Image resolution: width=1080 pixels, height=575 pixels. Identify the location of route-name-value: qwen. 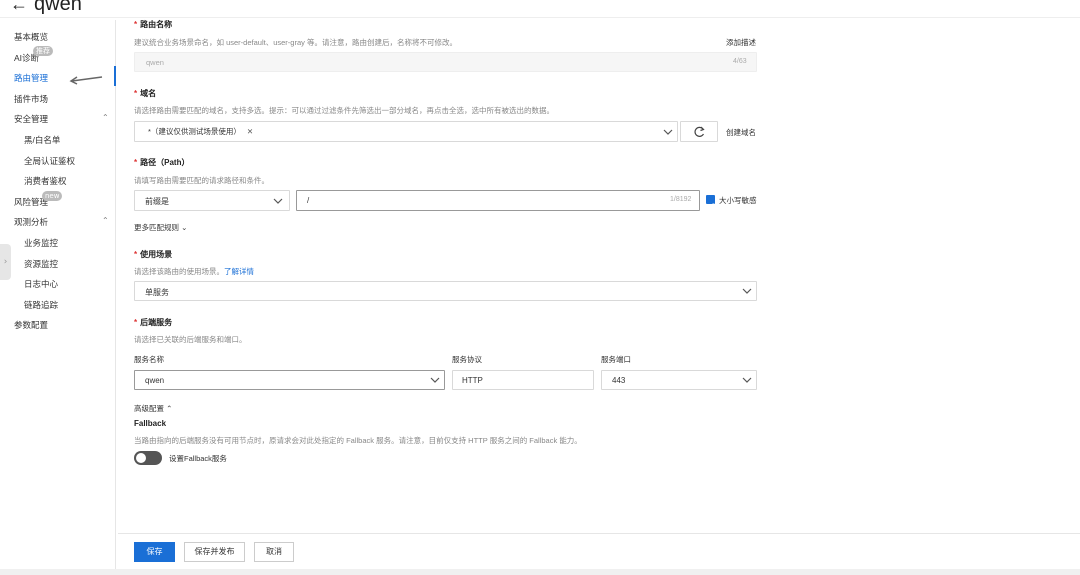
(155, 62).